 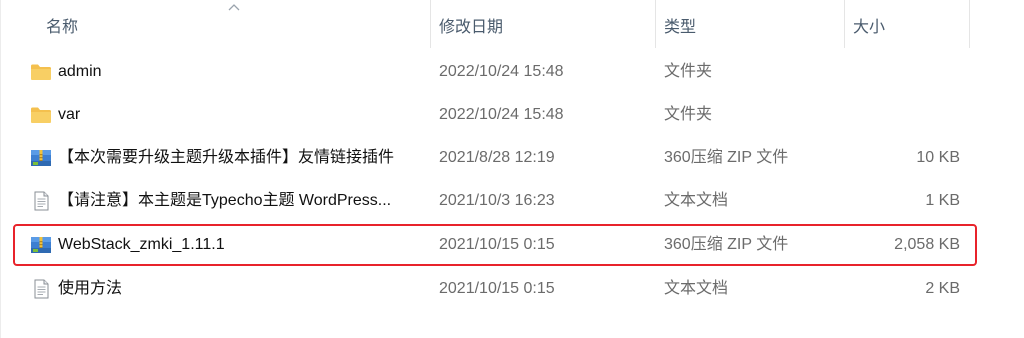 What do you see at coordinates (141, 244) in the screenshot?
I see `file-name: WebStack_zmki_1.11.1` at bounding box center [141, 244].